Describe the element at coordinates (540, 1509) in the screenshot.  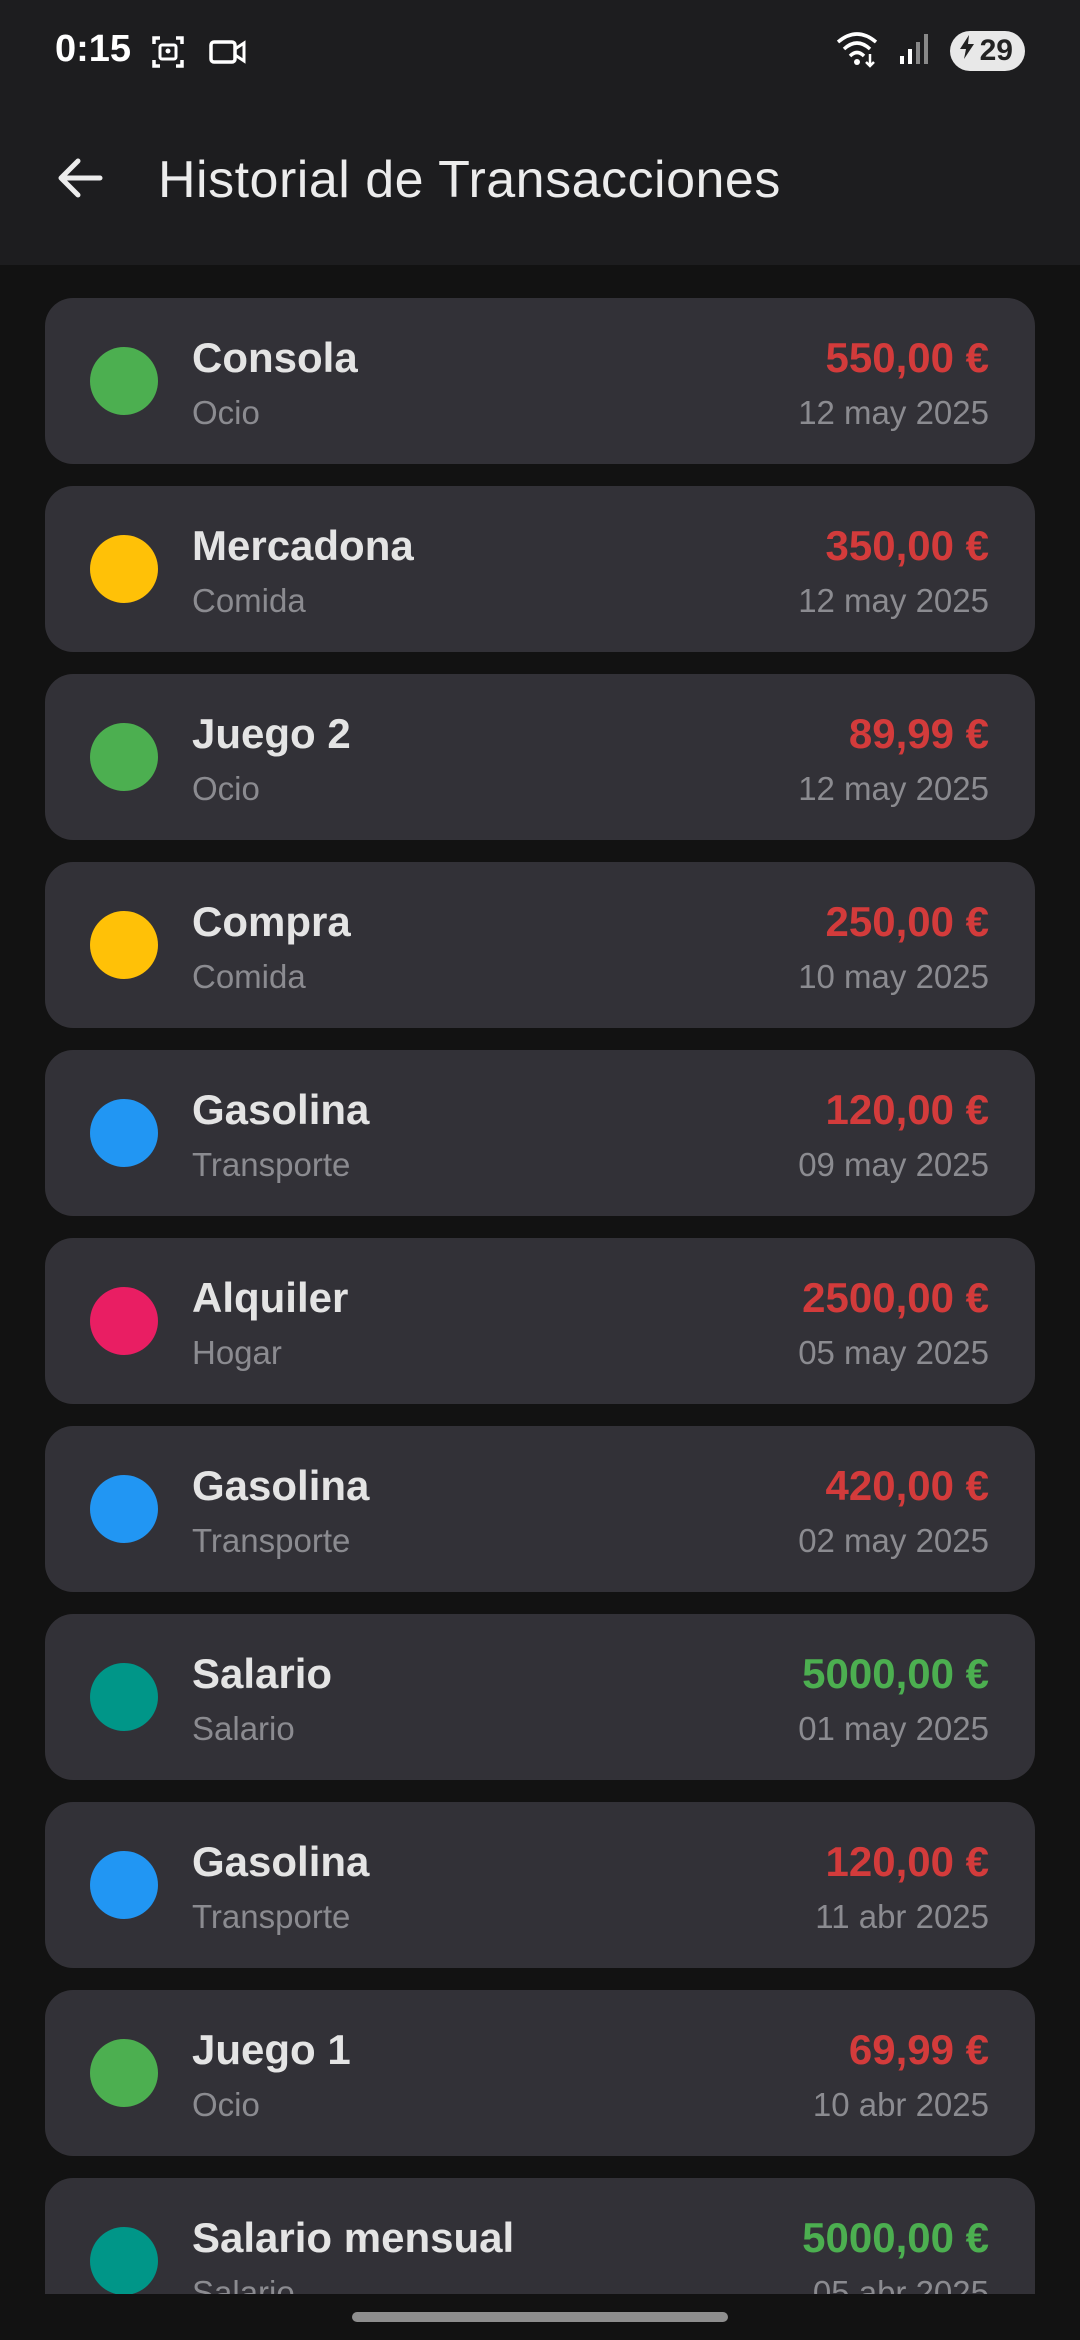
I see `transaction-card: Gasolina Transporte 420,00 € 02 may 2025` at that location.